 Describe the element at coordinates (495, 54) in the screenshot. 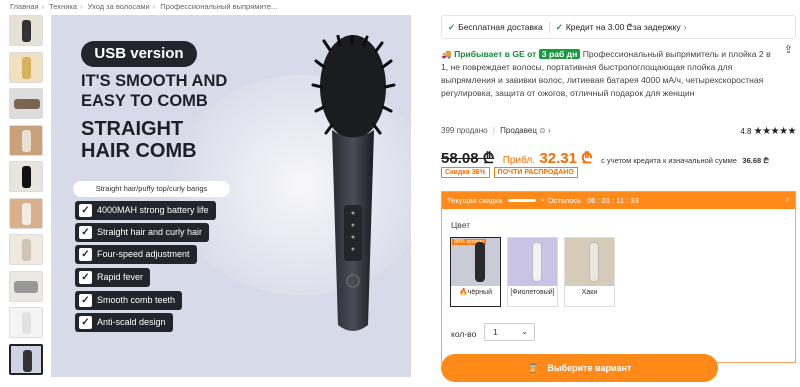

I see `delivery-estimate: Прибывает в GE от` at that location.